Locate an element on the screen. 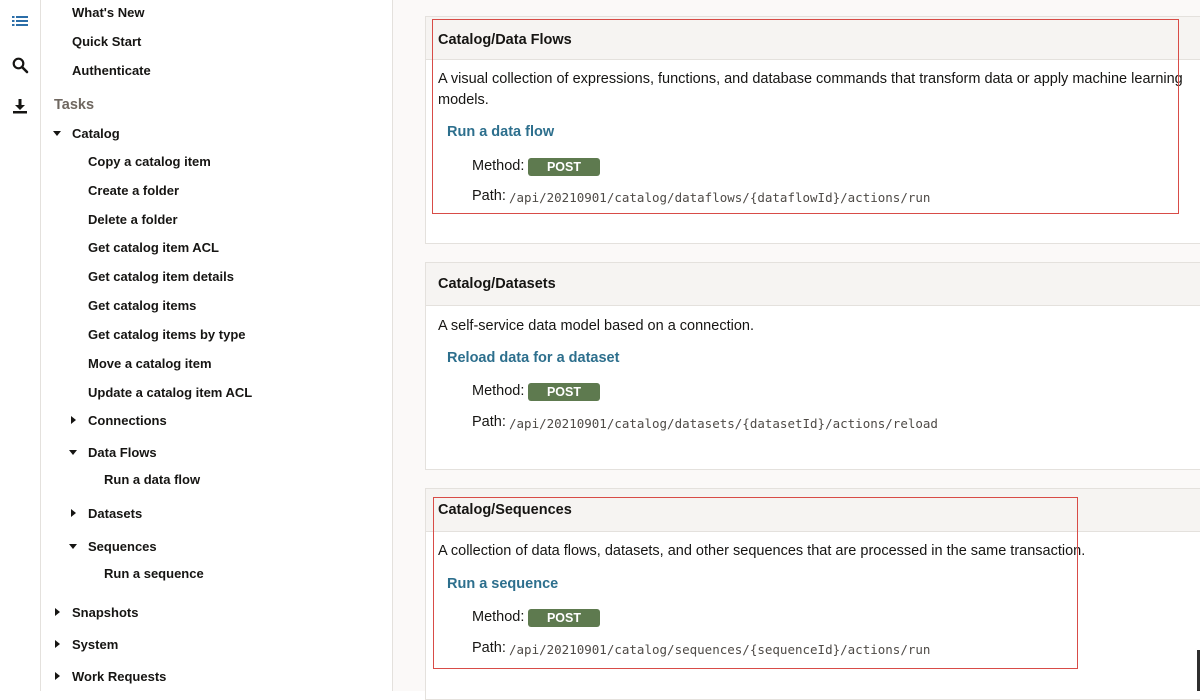 Image resolution: width=1200 pixels, height=700 pixels. nav-item-update-catalog-item-acl: Update a catalog item ACL is located at coordinates (170, 393).